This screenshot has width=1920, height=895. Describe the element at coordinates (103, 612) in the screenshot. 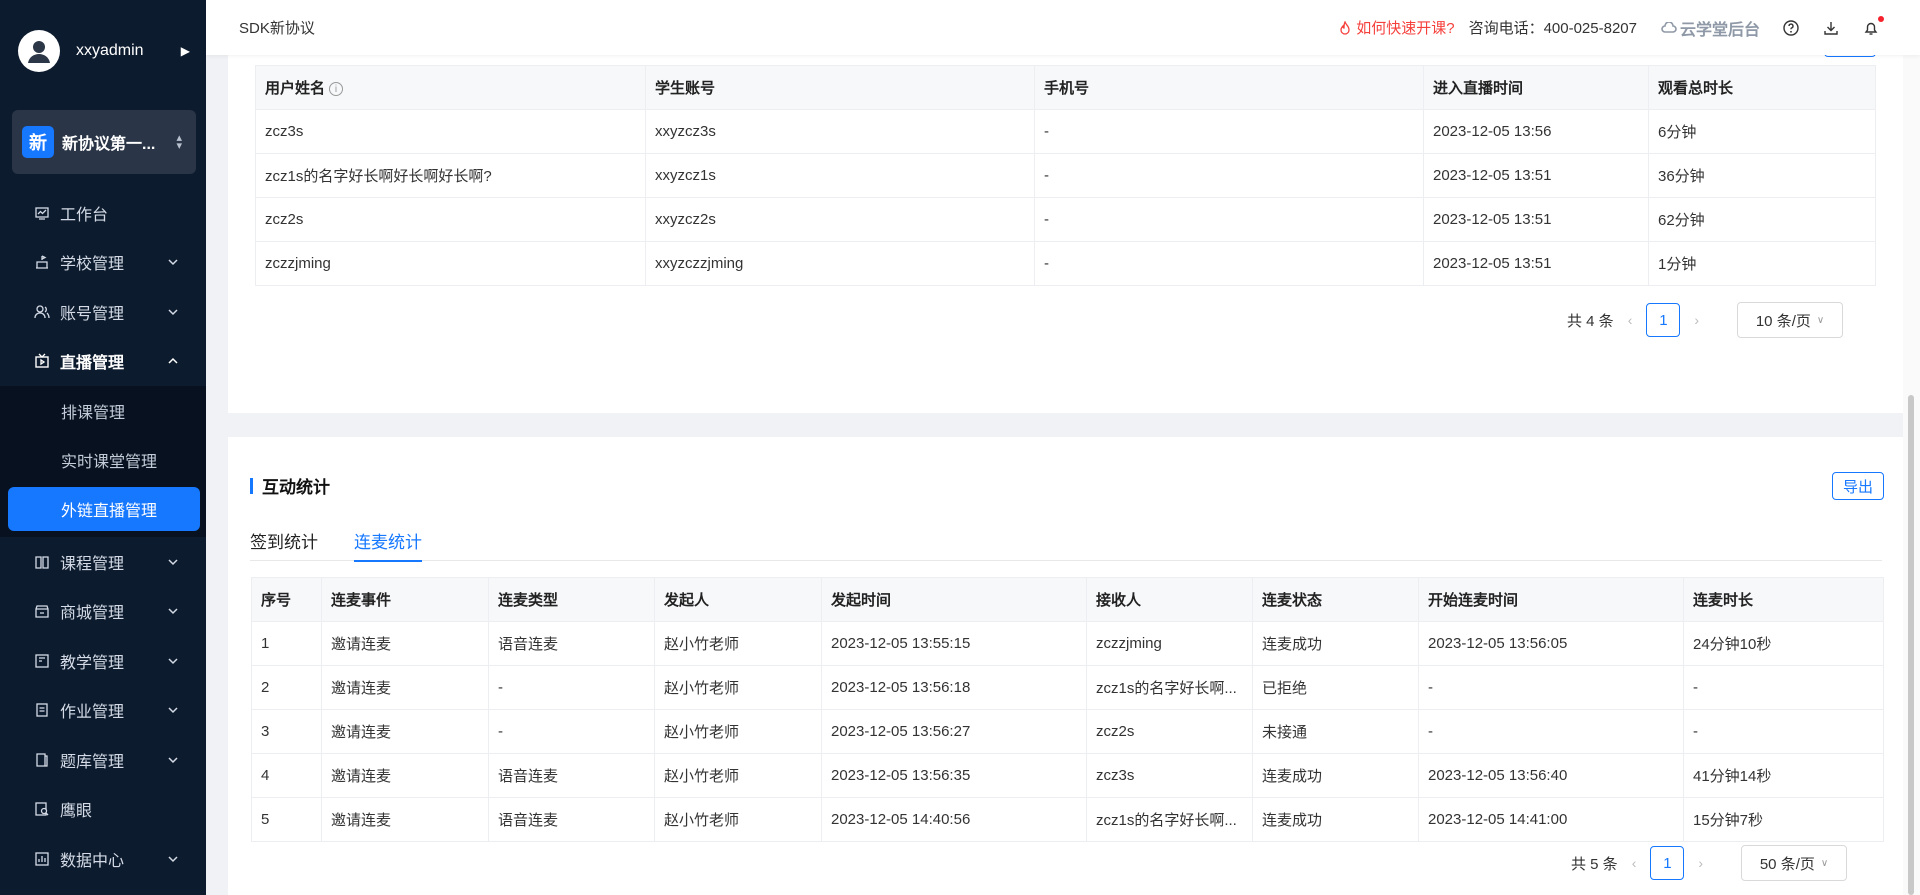

I see `sidebar-item-shop: 商城管理` at that location.